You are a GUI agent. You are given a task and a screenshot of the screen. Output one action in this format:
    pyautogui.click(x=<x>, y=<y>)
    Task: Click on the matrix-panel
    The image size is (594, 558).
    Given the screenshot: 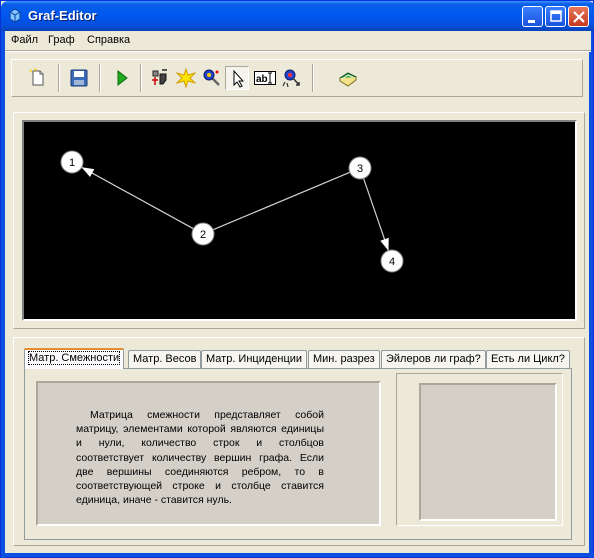 What is the action you would take?
    pyautogui.click(x=488, y=452)
    